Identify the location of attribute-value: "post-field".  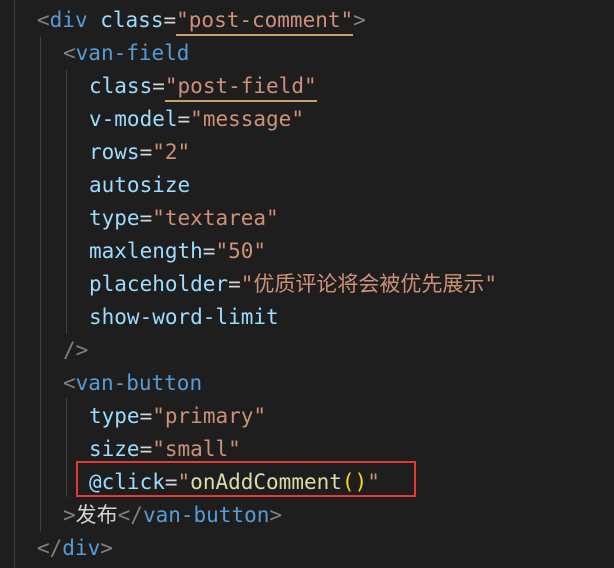
(240, 88).